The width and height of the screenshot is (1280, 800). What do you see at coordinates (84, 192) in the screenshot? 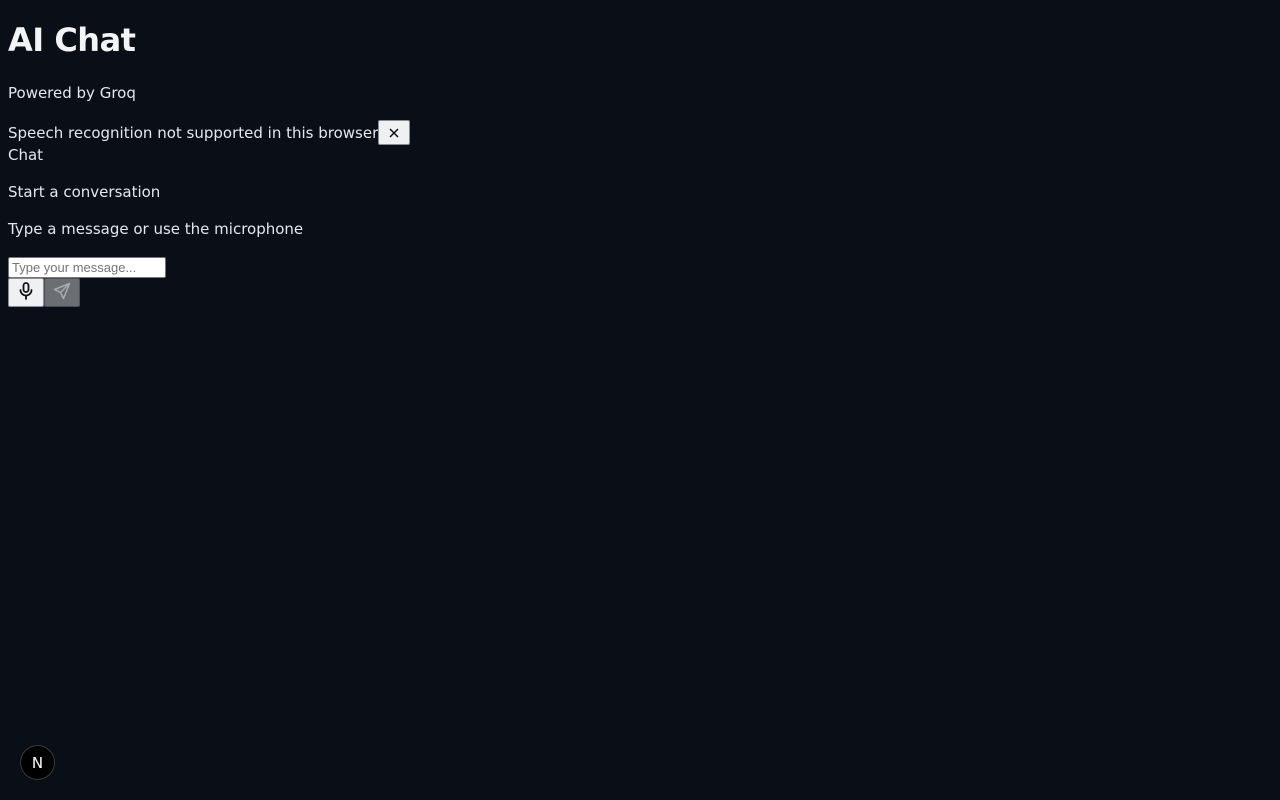
I see `empty-state-title: Start a conversation` at bounding box center [84, 192].